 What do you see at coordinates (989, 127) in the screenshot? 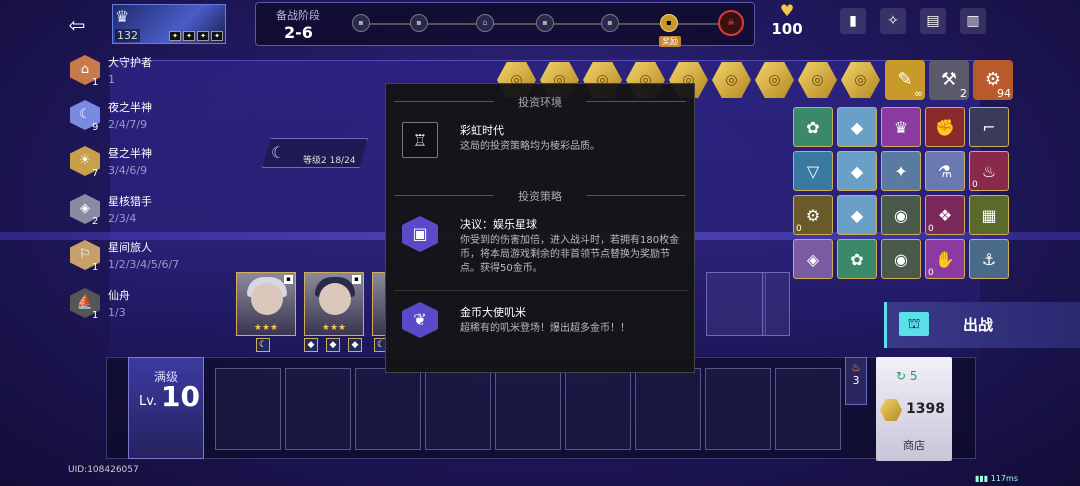
I see `gun-item-icon: ⌐` at bounding box center [989, 127].